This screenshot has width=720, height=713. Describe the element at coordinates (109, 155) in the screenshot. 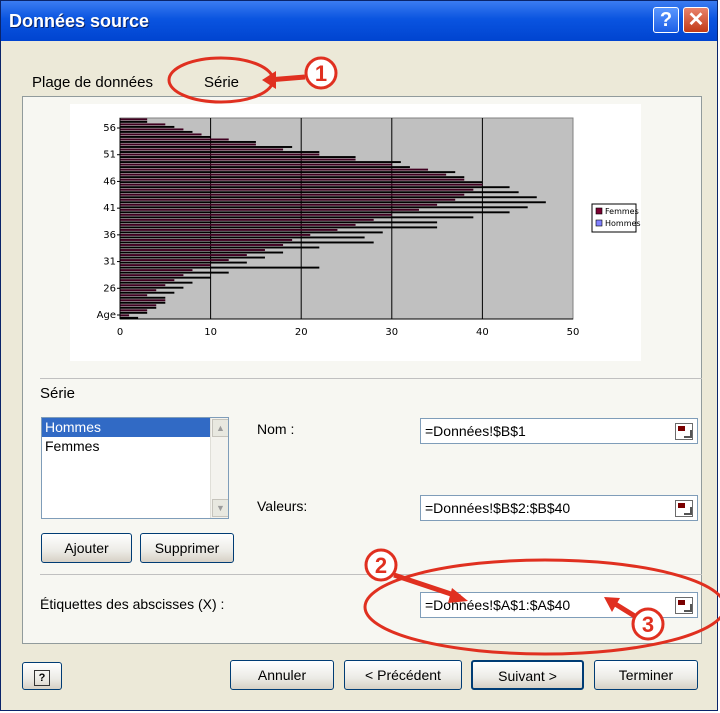

I see `y-tick-label: 51` at that location.